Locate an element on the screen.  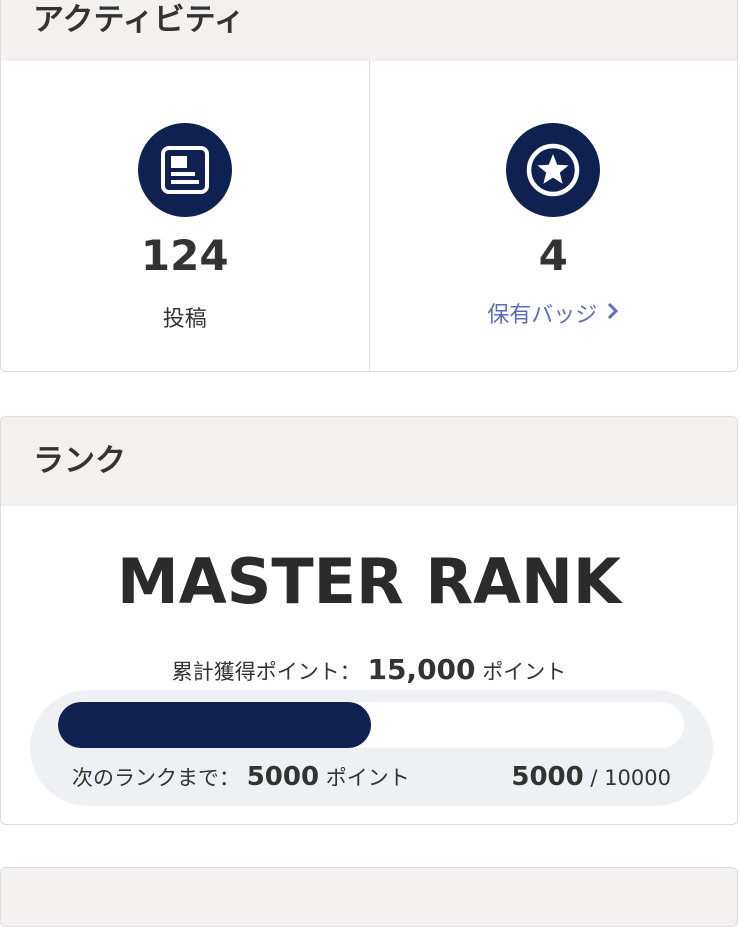
badges-count: 4 is located at coordinates (553, 255).